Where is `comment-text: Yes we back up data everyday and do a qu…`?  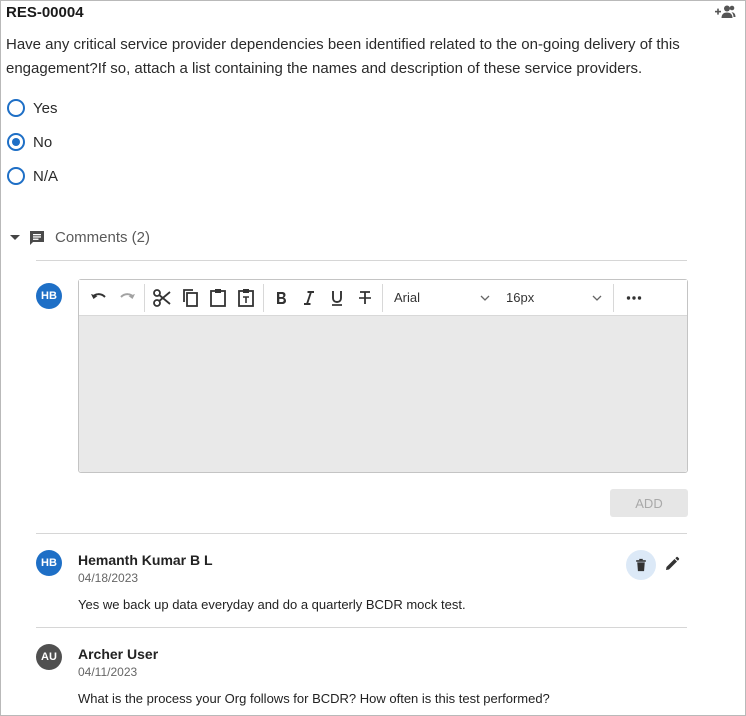 comment-text: Yes we back up data everyday and do a qu… is located at coordinates (272, 604).